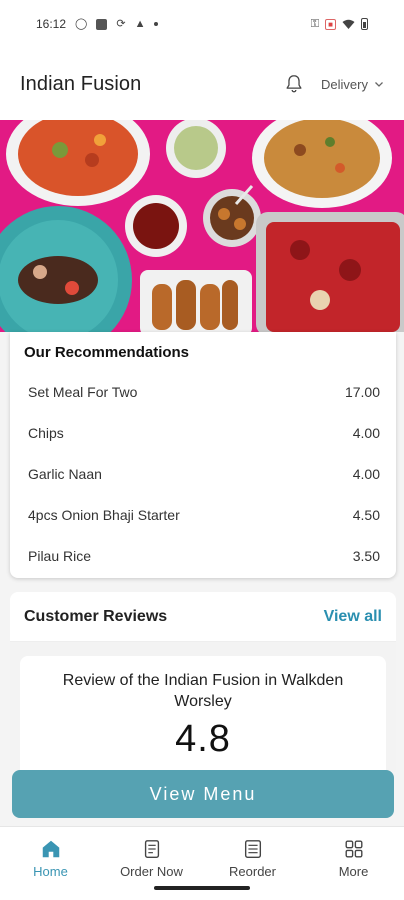 The height and width of the screenshot is (900, 404). Describe the element at coordinates (151, 871) in the screenshot. I see `nav-label: Order Now` at that location.